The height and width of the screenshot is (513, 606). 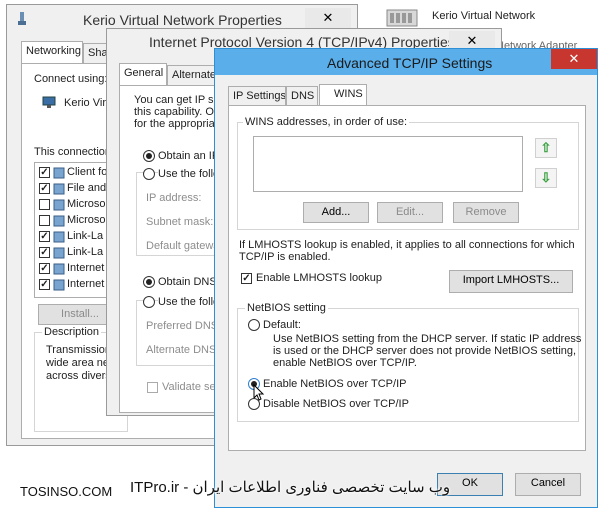 What do you see at coordinates (143, 74) in the screenshot?
I see `tab-general: General` at bounding box center [143, 74].